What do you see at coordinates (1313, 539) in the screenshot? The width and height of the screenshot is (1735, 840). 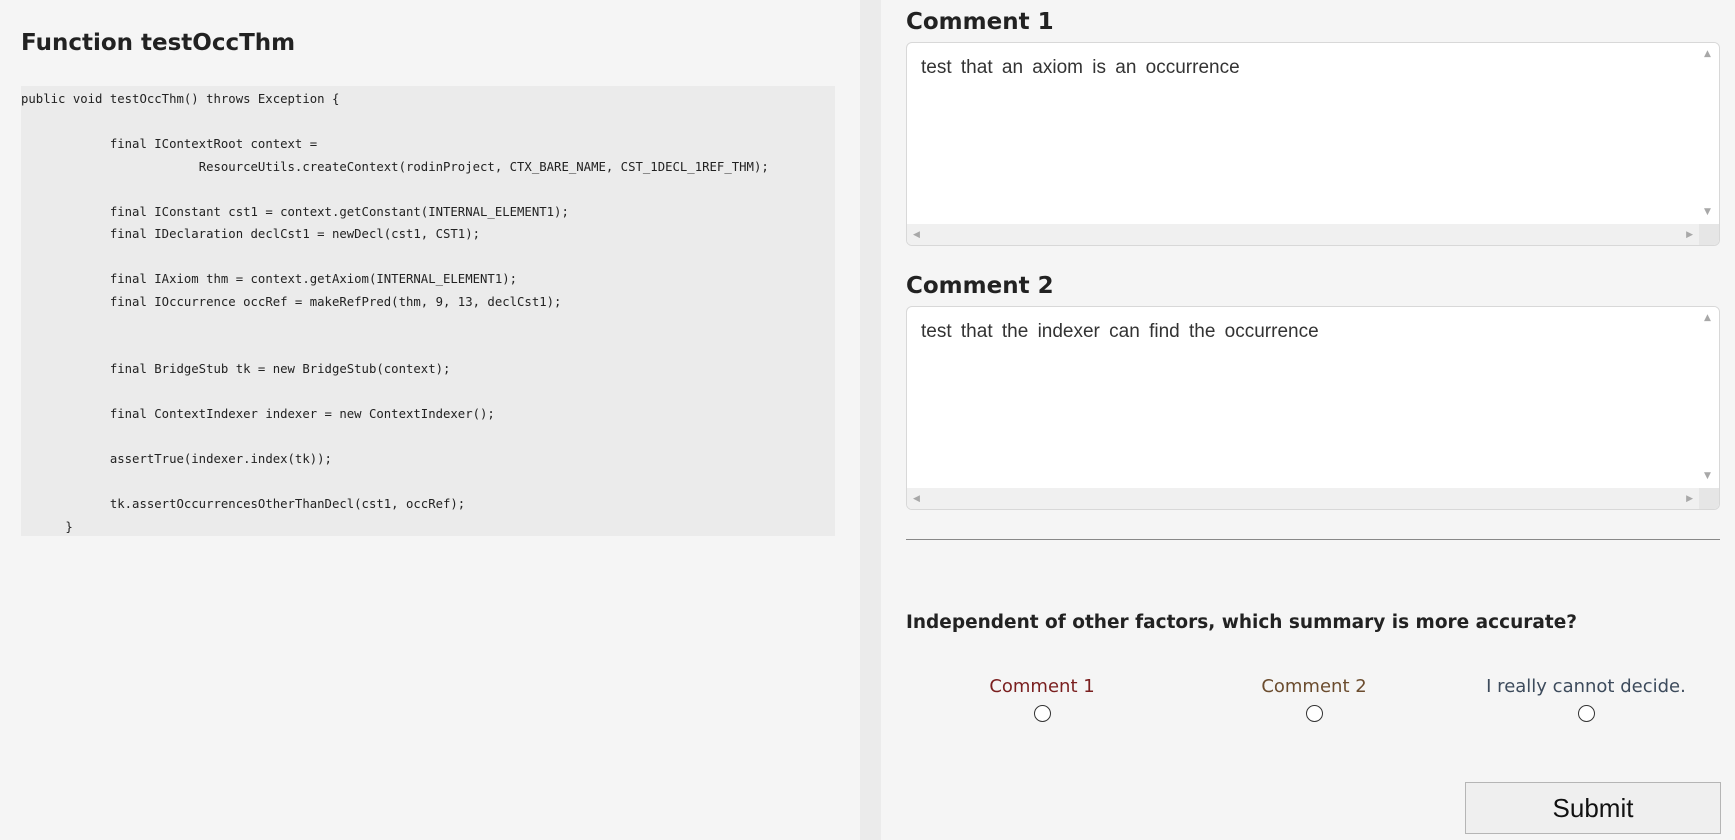 I see `section-divider` at bounding box center [1313, 539].